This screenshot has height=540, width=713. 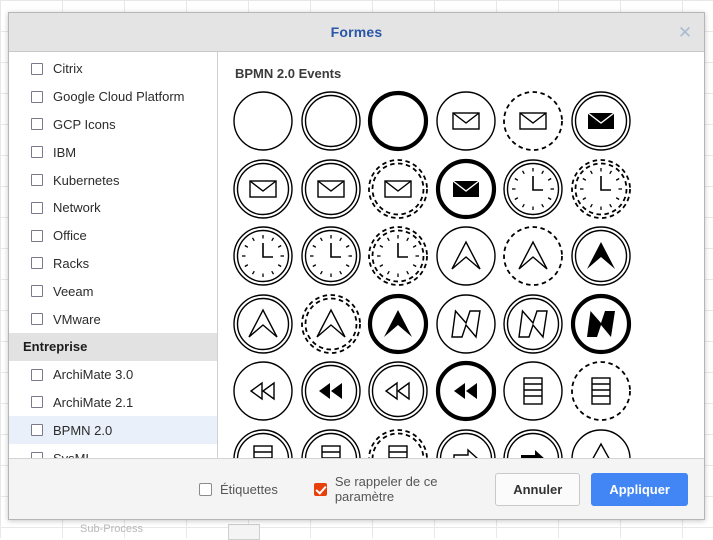 What do you see at coordinates (113, 264) in the screenshot?
I see `sidebar-item-racks: Racks` at bounding box center [113, 264].